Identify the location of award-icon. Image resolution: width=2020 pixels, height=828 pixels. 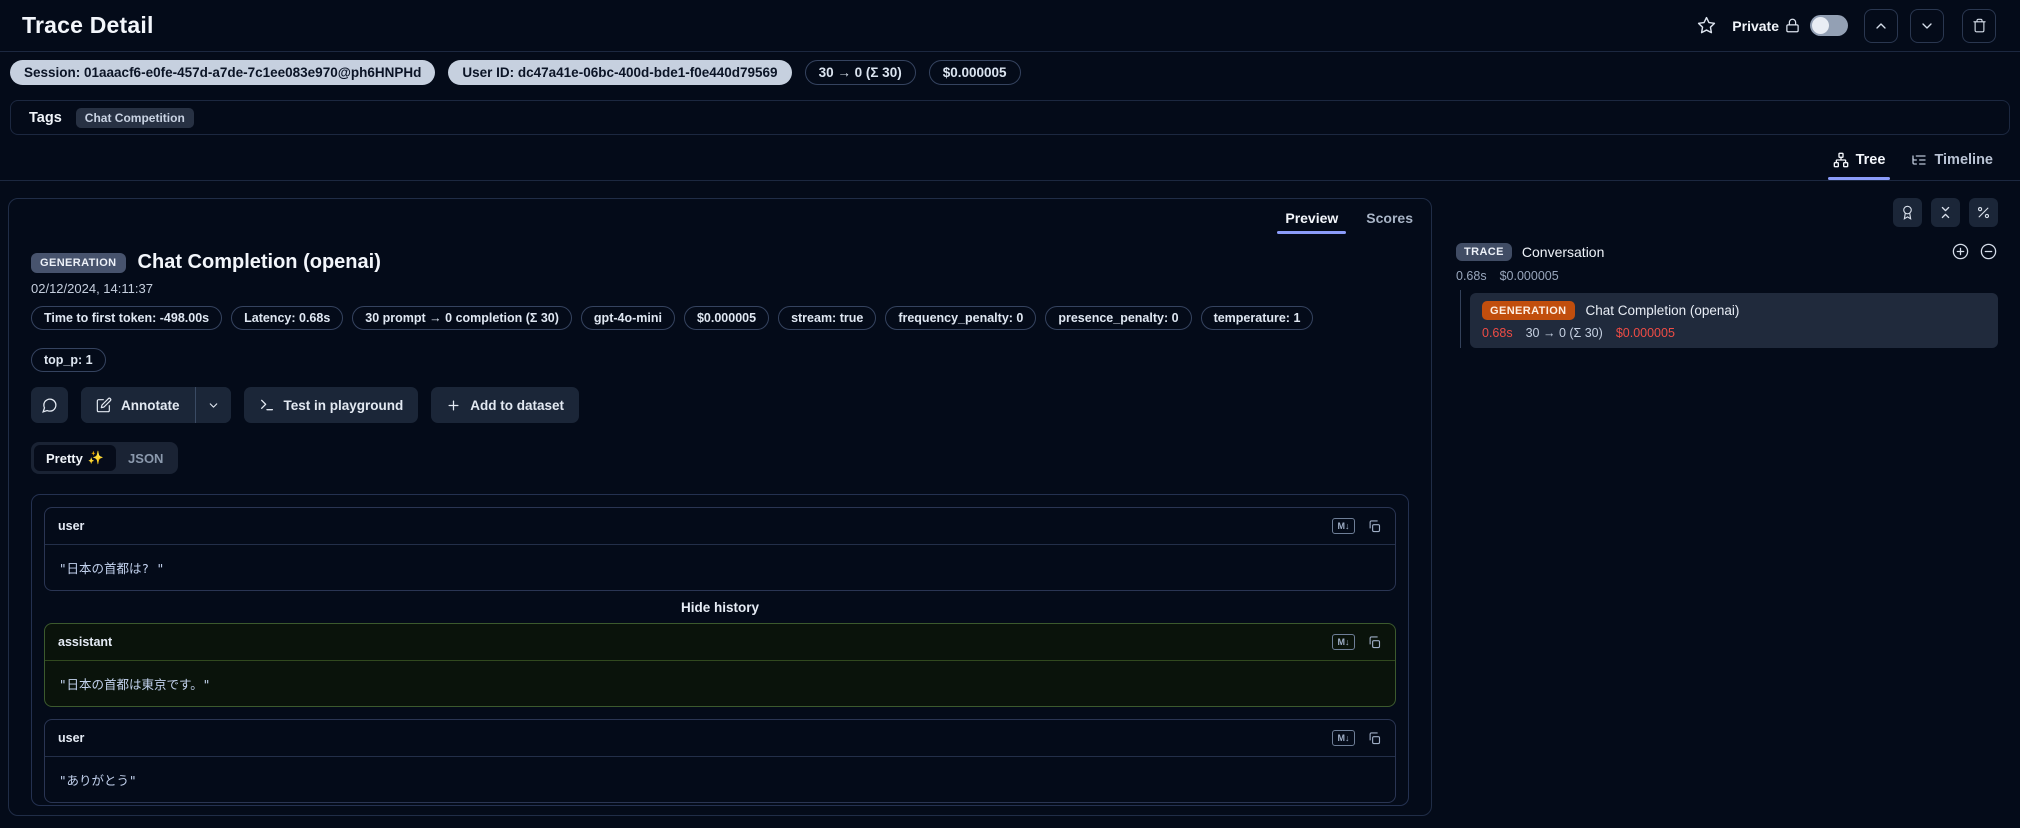
(1907, 212).